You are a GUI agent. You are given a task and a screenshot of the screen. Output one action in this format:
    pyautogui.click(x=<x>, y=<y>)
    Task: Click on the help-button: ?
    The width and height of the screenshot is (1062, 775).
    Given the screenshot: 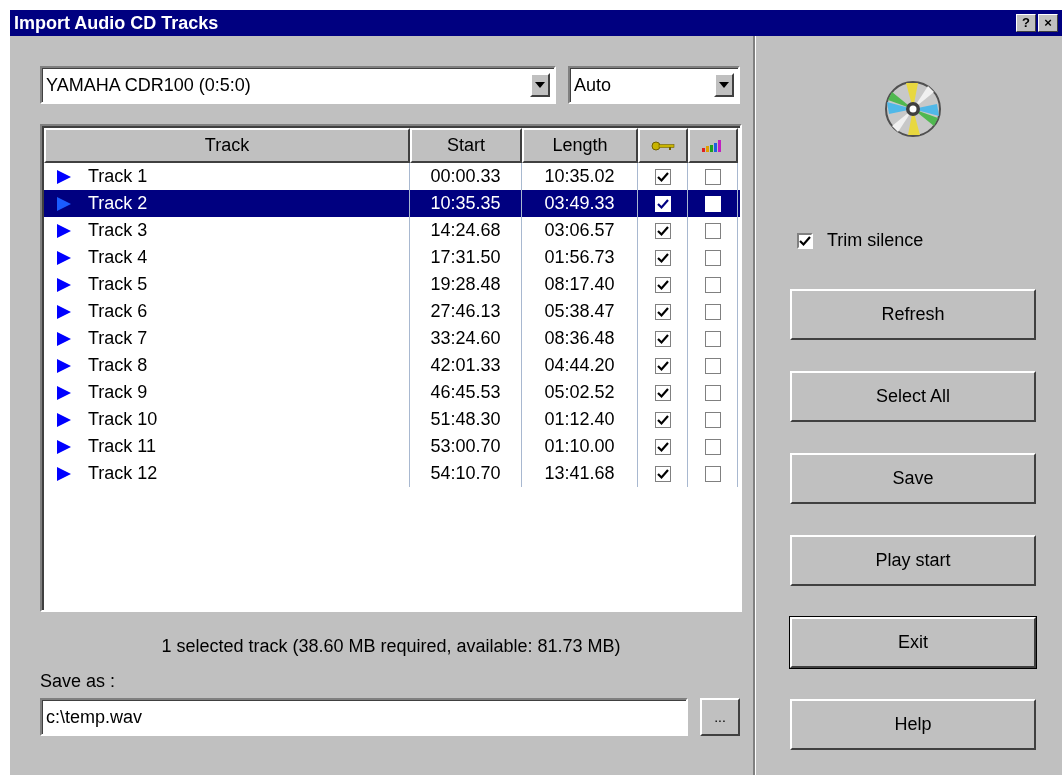 What is the action you would take?
    pyautogui.click(x=1026, y=23)
    